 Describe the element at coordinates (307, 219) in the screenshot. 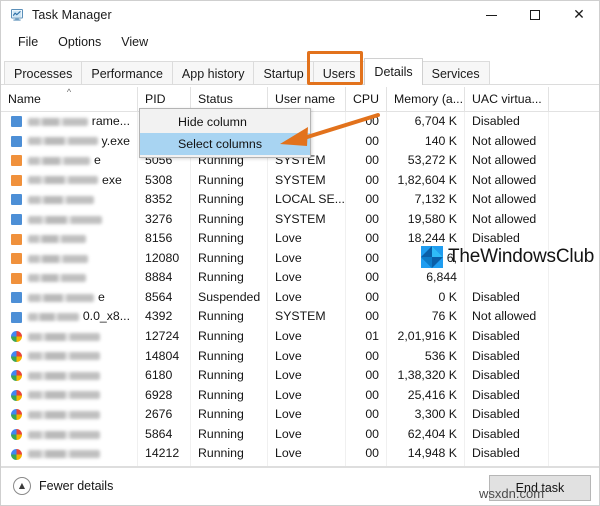

I see `cell-user-name: SYSTEM` at that location.